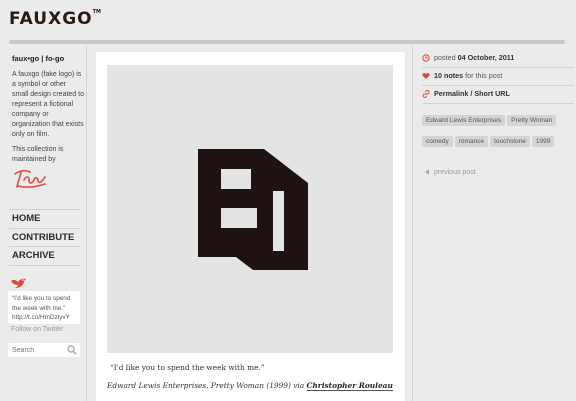 The height and width of the screenshot is (401, 576). I want to click on permalink: Permalink, so click(451, 93).